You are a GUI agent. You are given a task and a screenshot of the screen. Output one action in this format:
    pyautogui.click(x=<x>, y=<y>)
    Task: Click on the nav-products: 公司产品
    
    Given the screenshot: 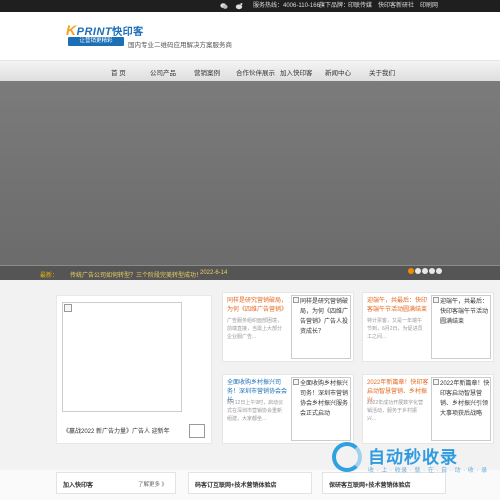 What is the action you would take?
    pyautogui.click(x=163, y=72)
    